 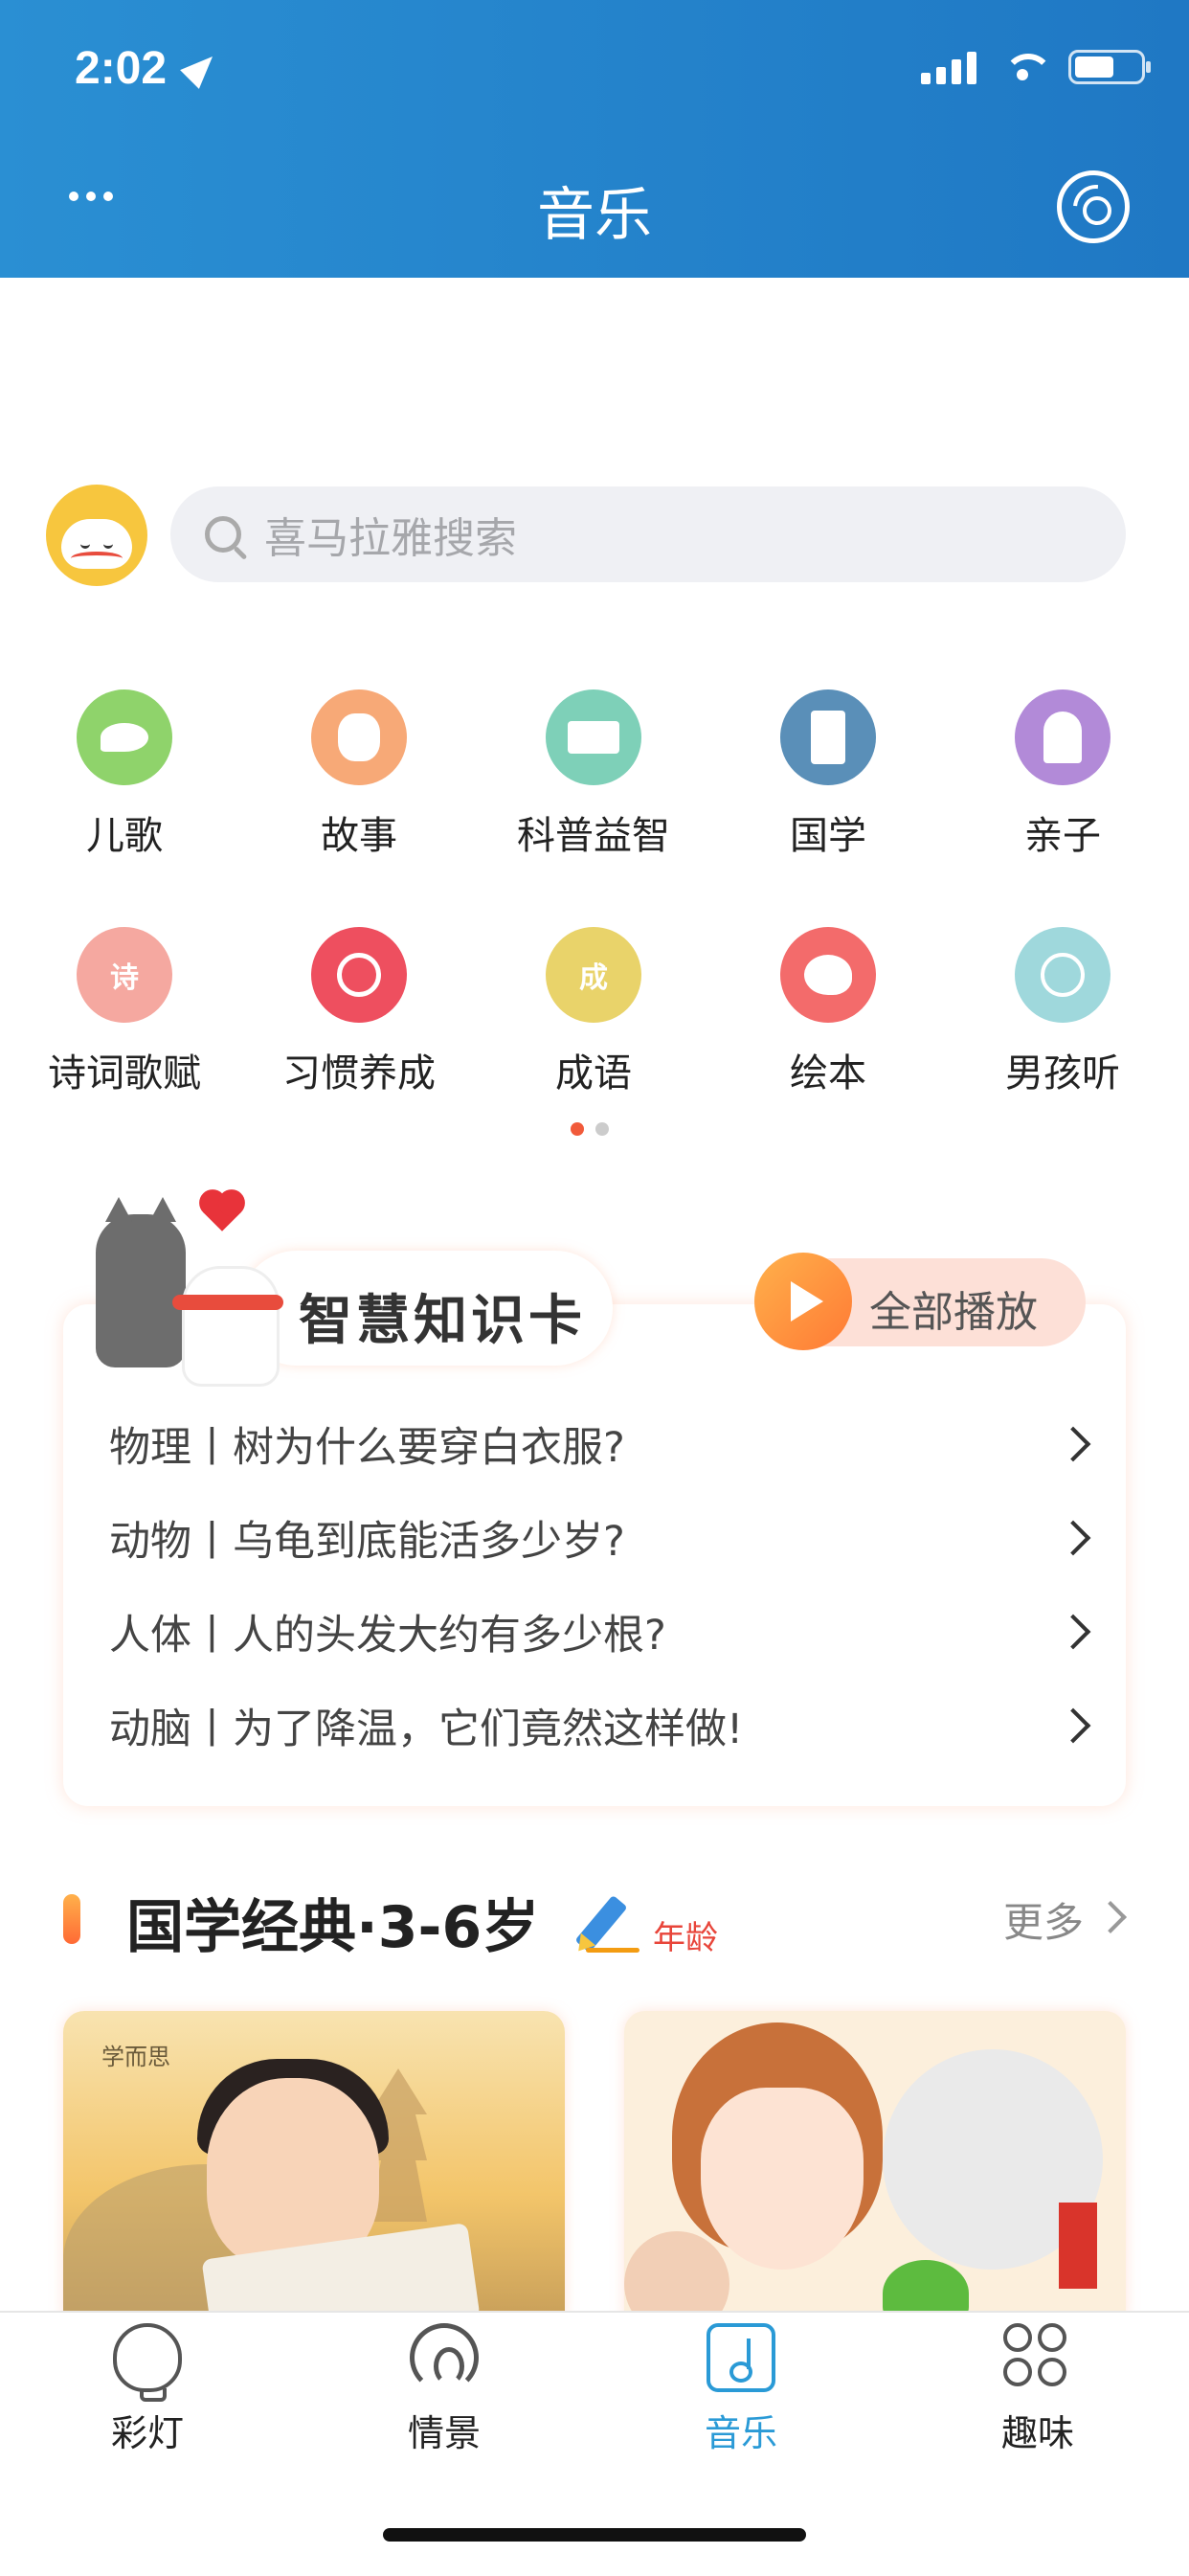 I want to click on location-arrow-icon, so click(x=201, y=68).